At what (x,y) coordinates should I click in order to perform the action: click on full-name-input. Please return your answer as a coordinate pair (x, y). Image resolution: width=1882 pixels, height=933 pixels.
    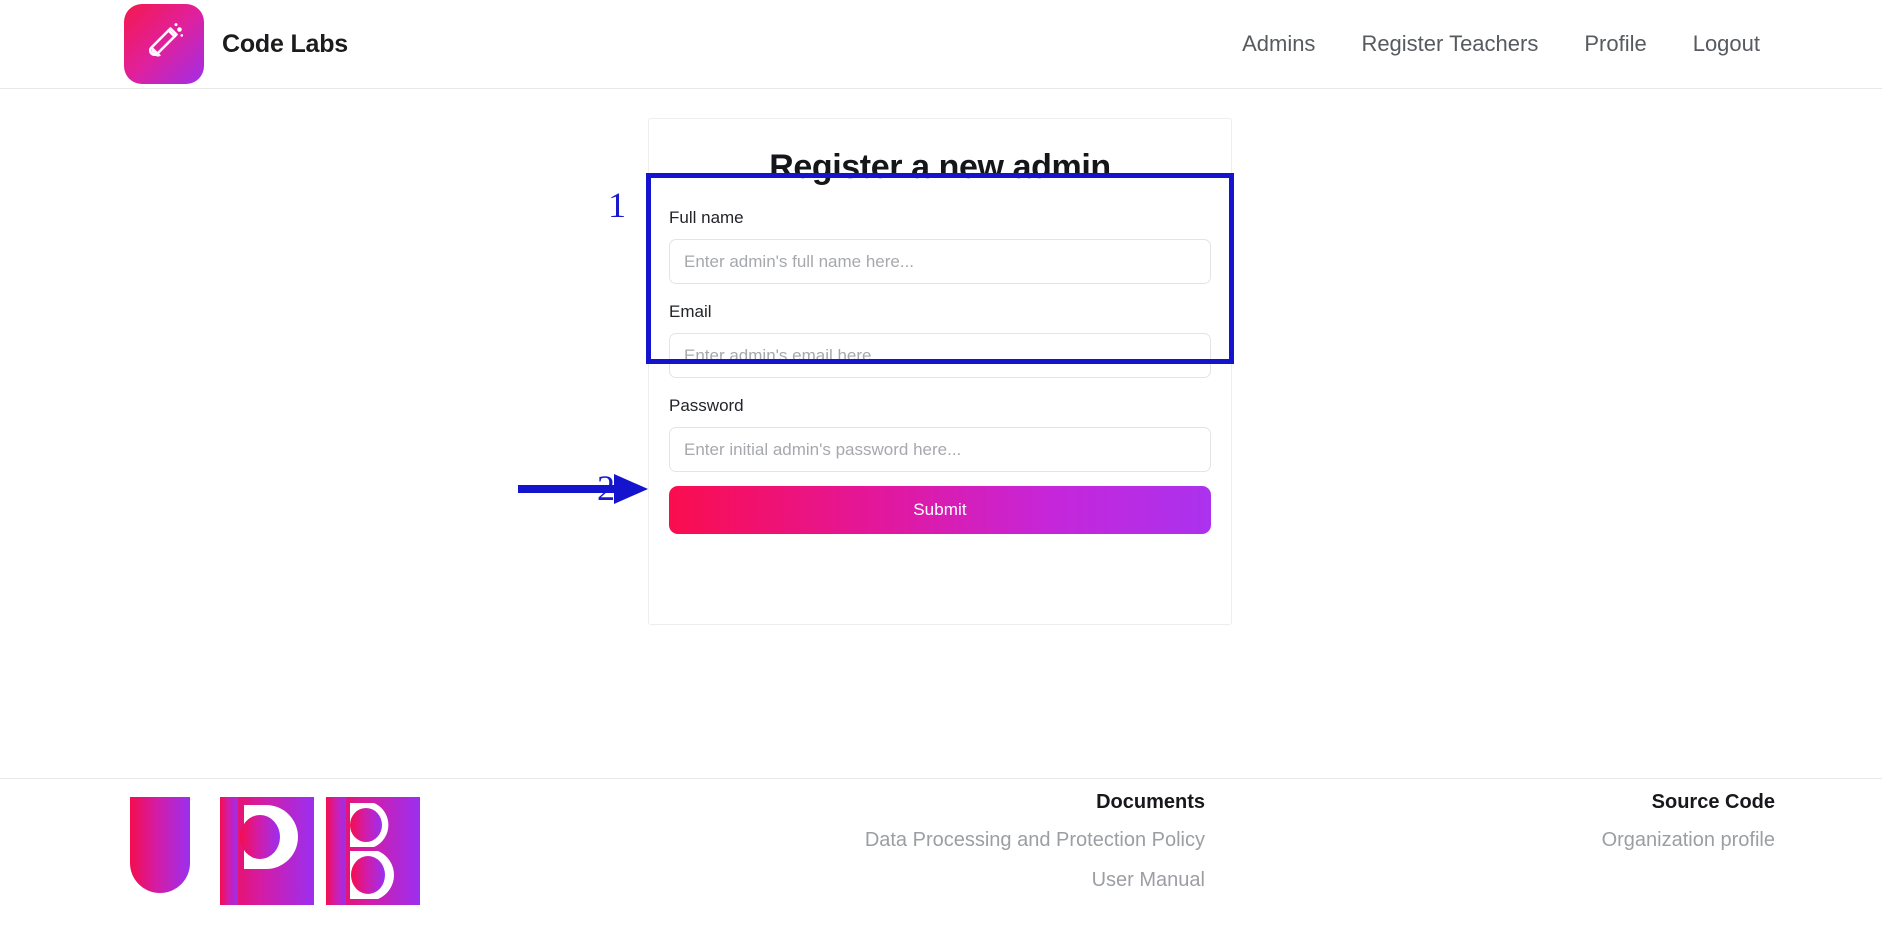
    Looking at the image, I should click on (940, 262).